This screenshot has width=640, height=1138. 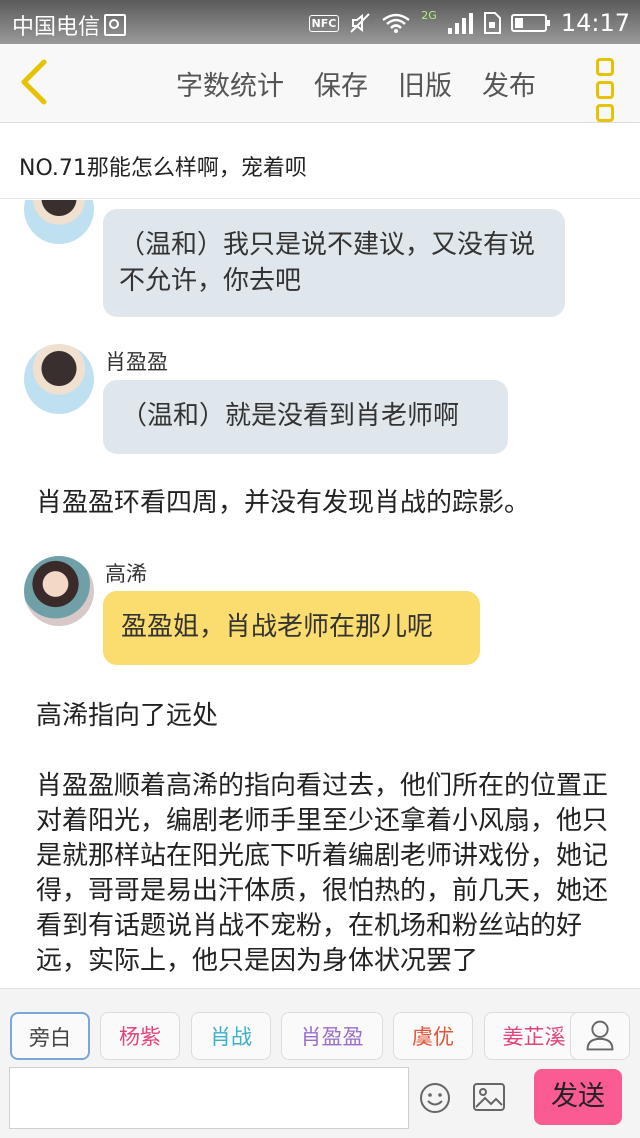 What do you see at coordinates (429, 15) in the screenshot?
I see `network-type-label: 2G` at bounding box center [429, 15].